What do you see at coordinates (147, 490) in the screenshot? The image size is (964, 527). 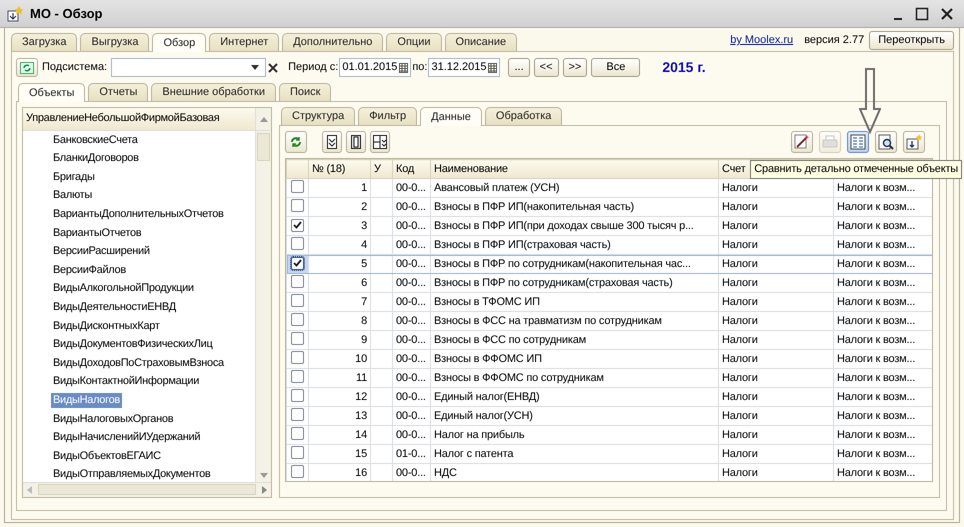 I see `horizontal-scrollbar-thumb` at bounding box center [147, 490].